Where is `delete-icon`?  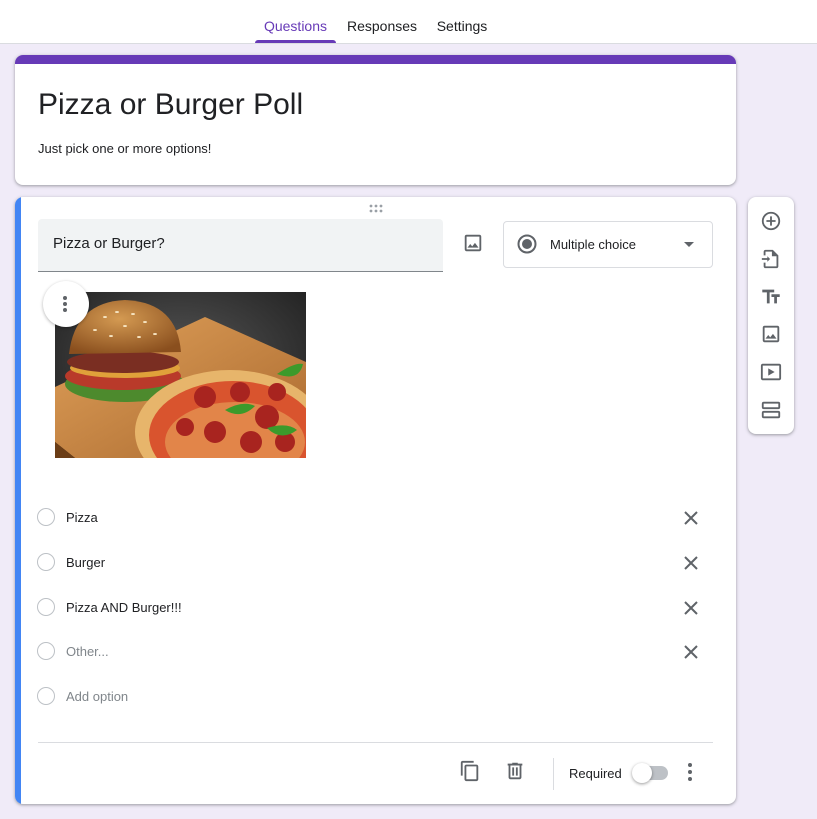
delete-icon is located at coordinates (515, 771).